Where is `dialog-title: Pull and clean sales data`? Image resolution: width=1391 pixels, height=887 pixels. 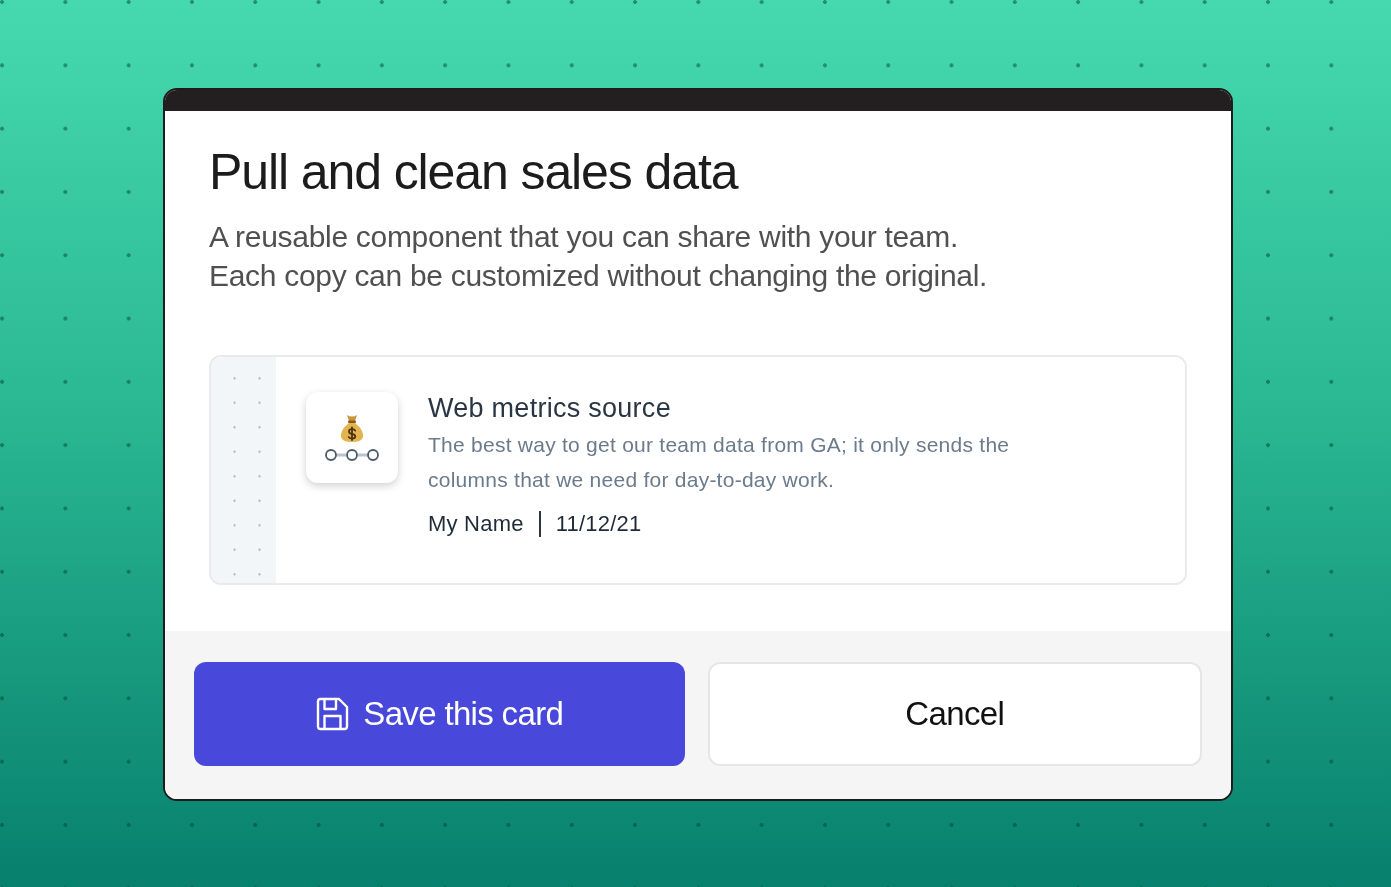 dialog-title: Pull and clean sales data is located at coordinates (474, 172).